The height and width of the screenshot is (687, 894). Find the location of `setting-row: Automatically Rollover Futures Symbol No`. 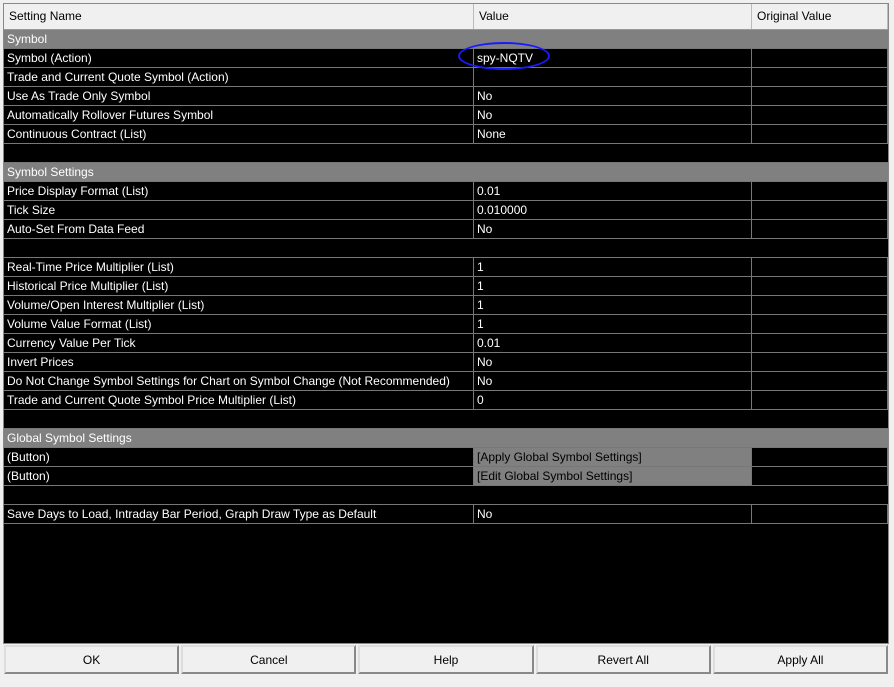

setting-row: Automatically Rollover Futures Symbol No is located at coordinates (446, 115).